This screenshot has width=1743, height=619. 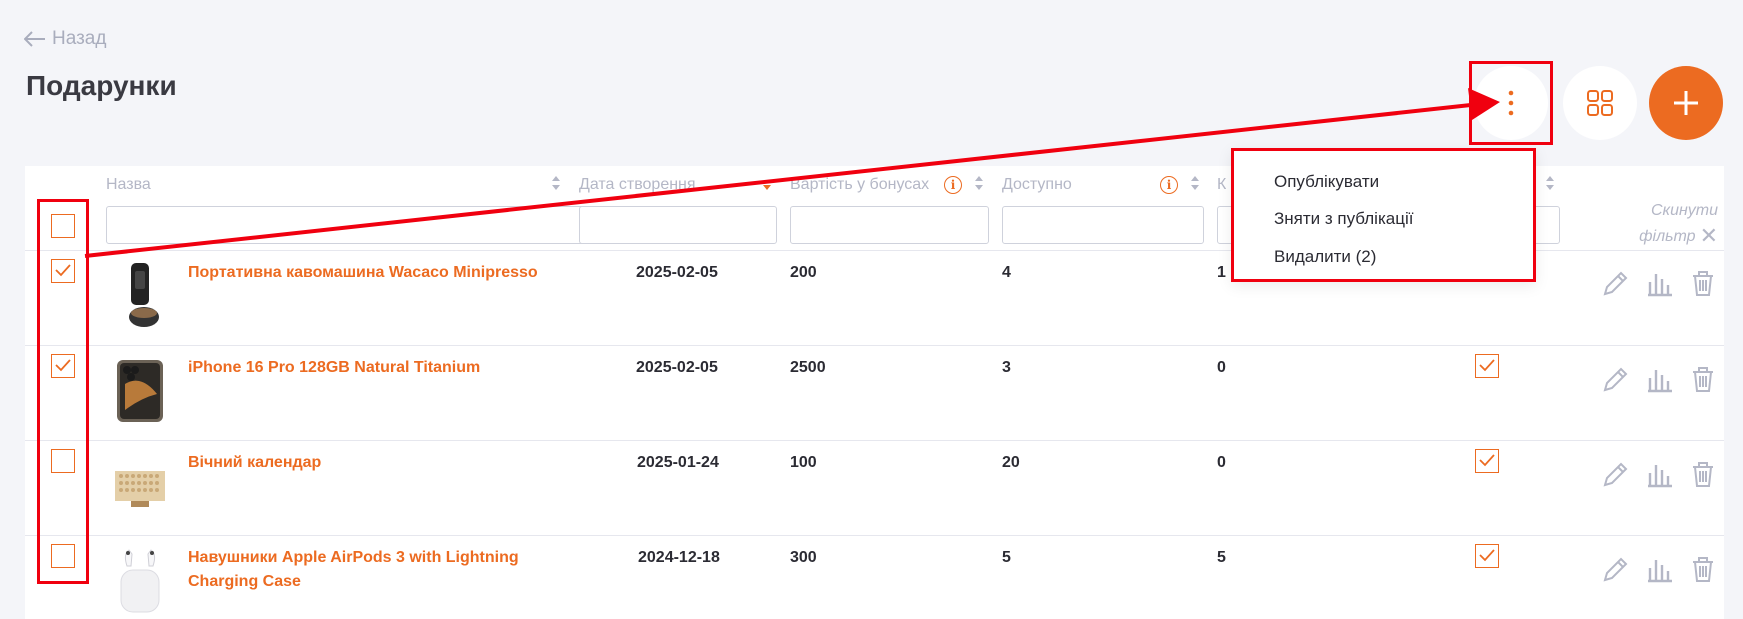 I want to click on reset-filter-label: Скинути, so click(x=1684, y=210).